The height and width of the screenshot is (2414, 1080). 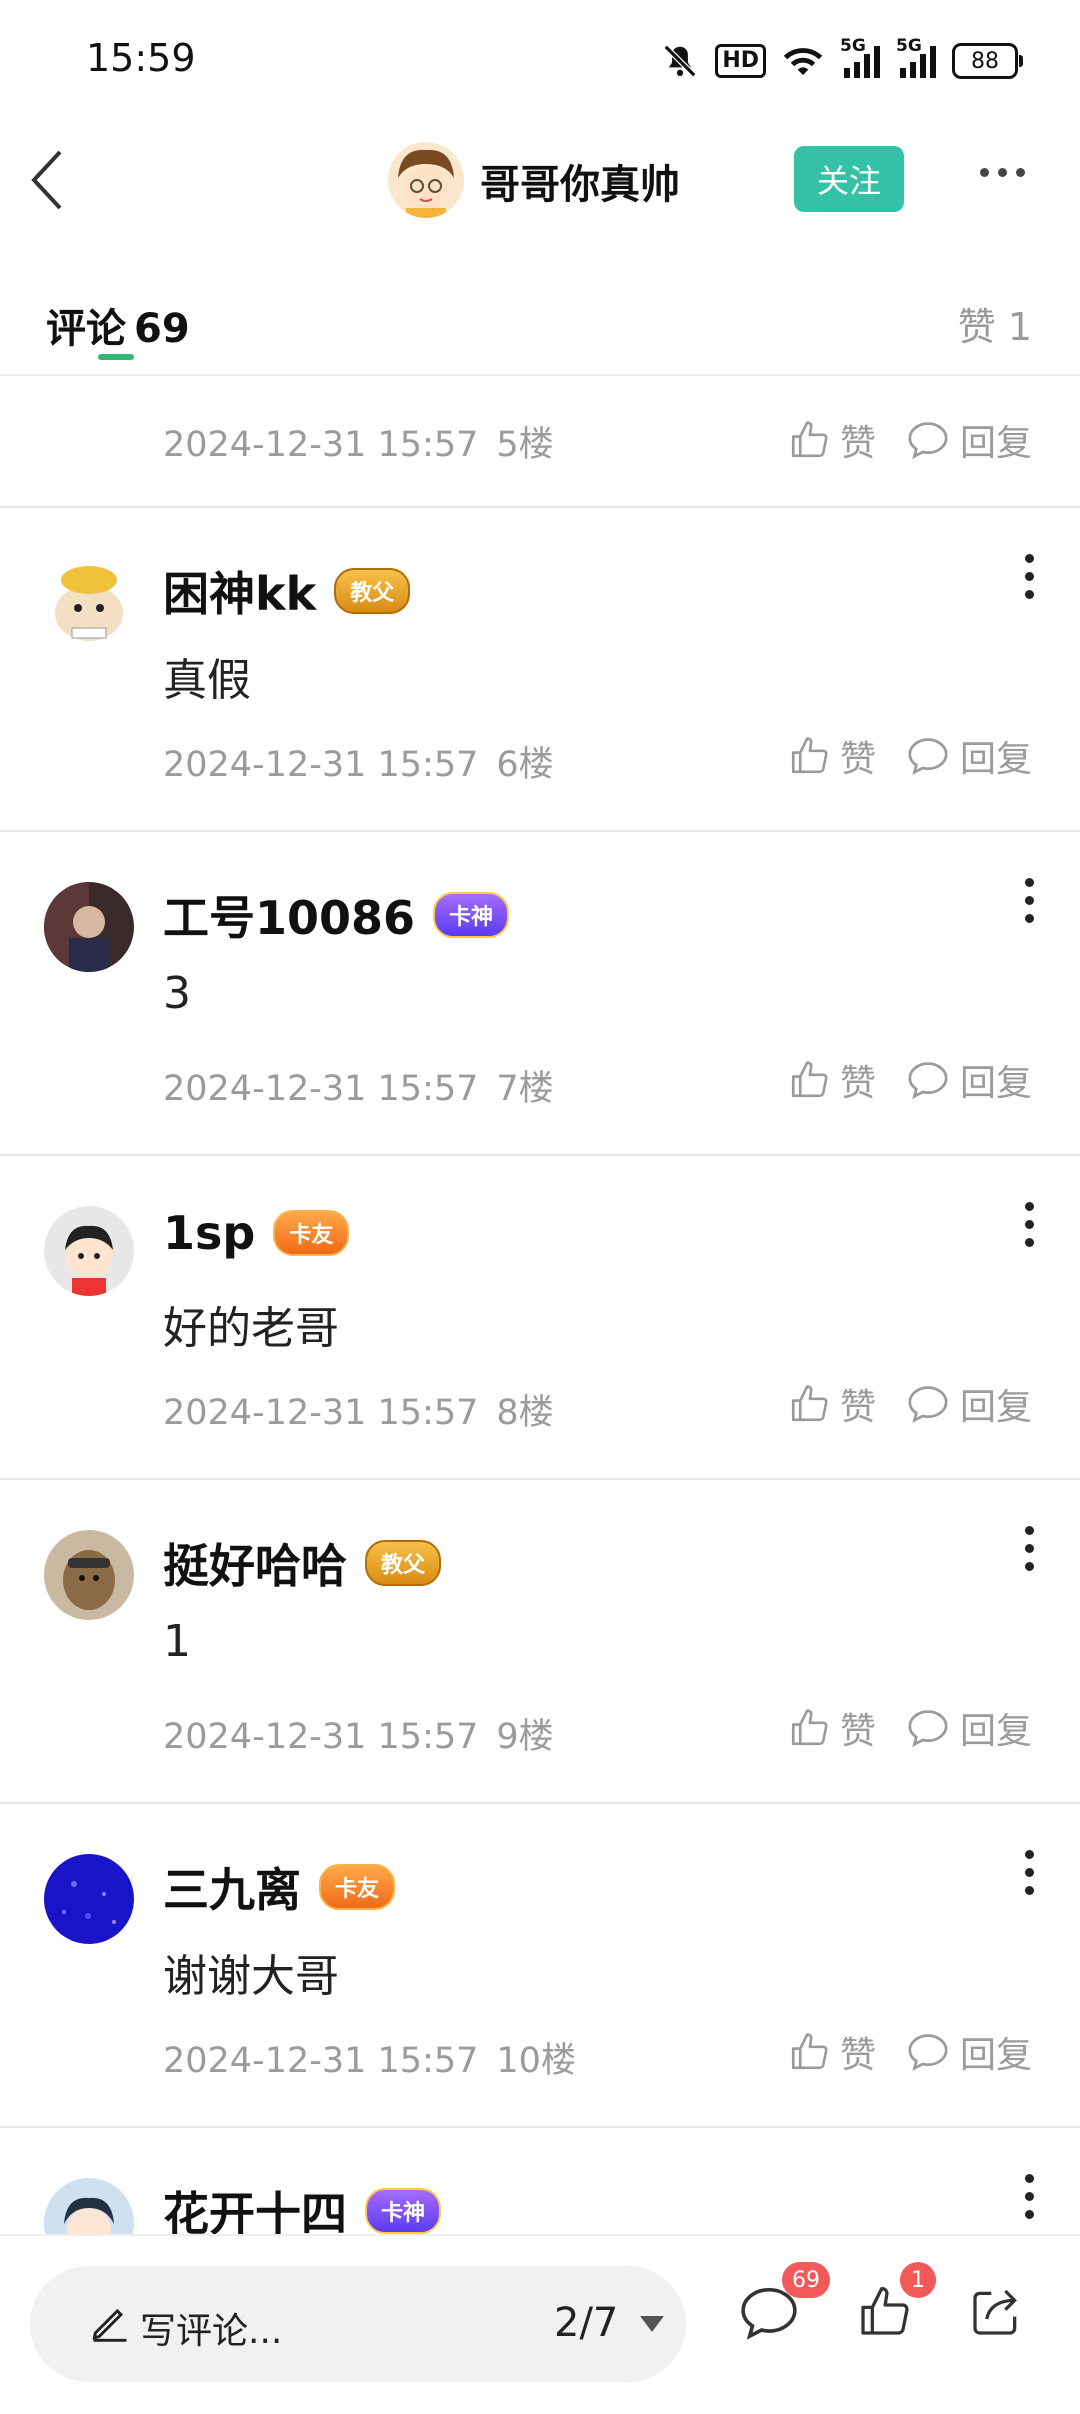 I want to click on hd-icon: HD, so click(x=740, y=61).